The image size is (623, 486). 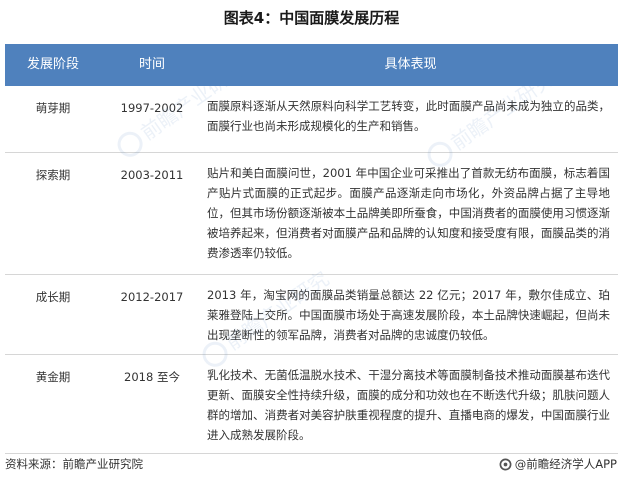 I want to click on stage-cell: 探索期, so click(x=53, y=213).